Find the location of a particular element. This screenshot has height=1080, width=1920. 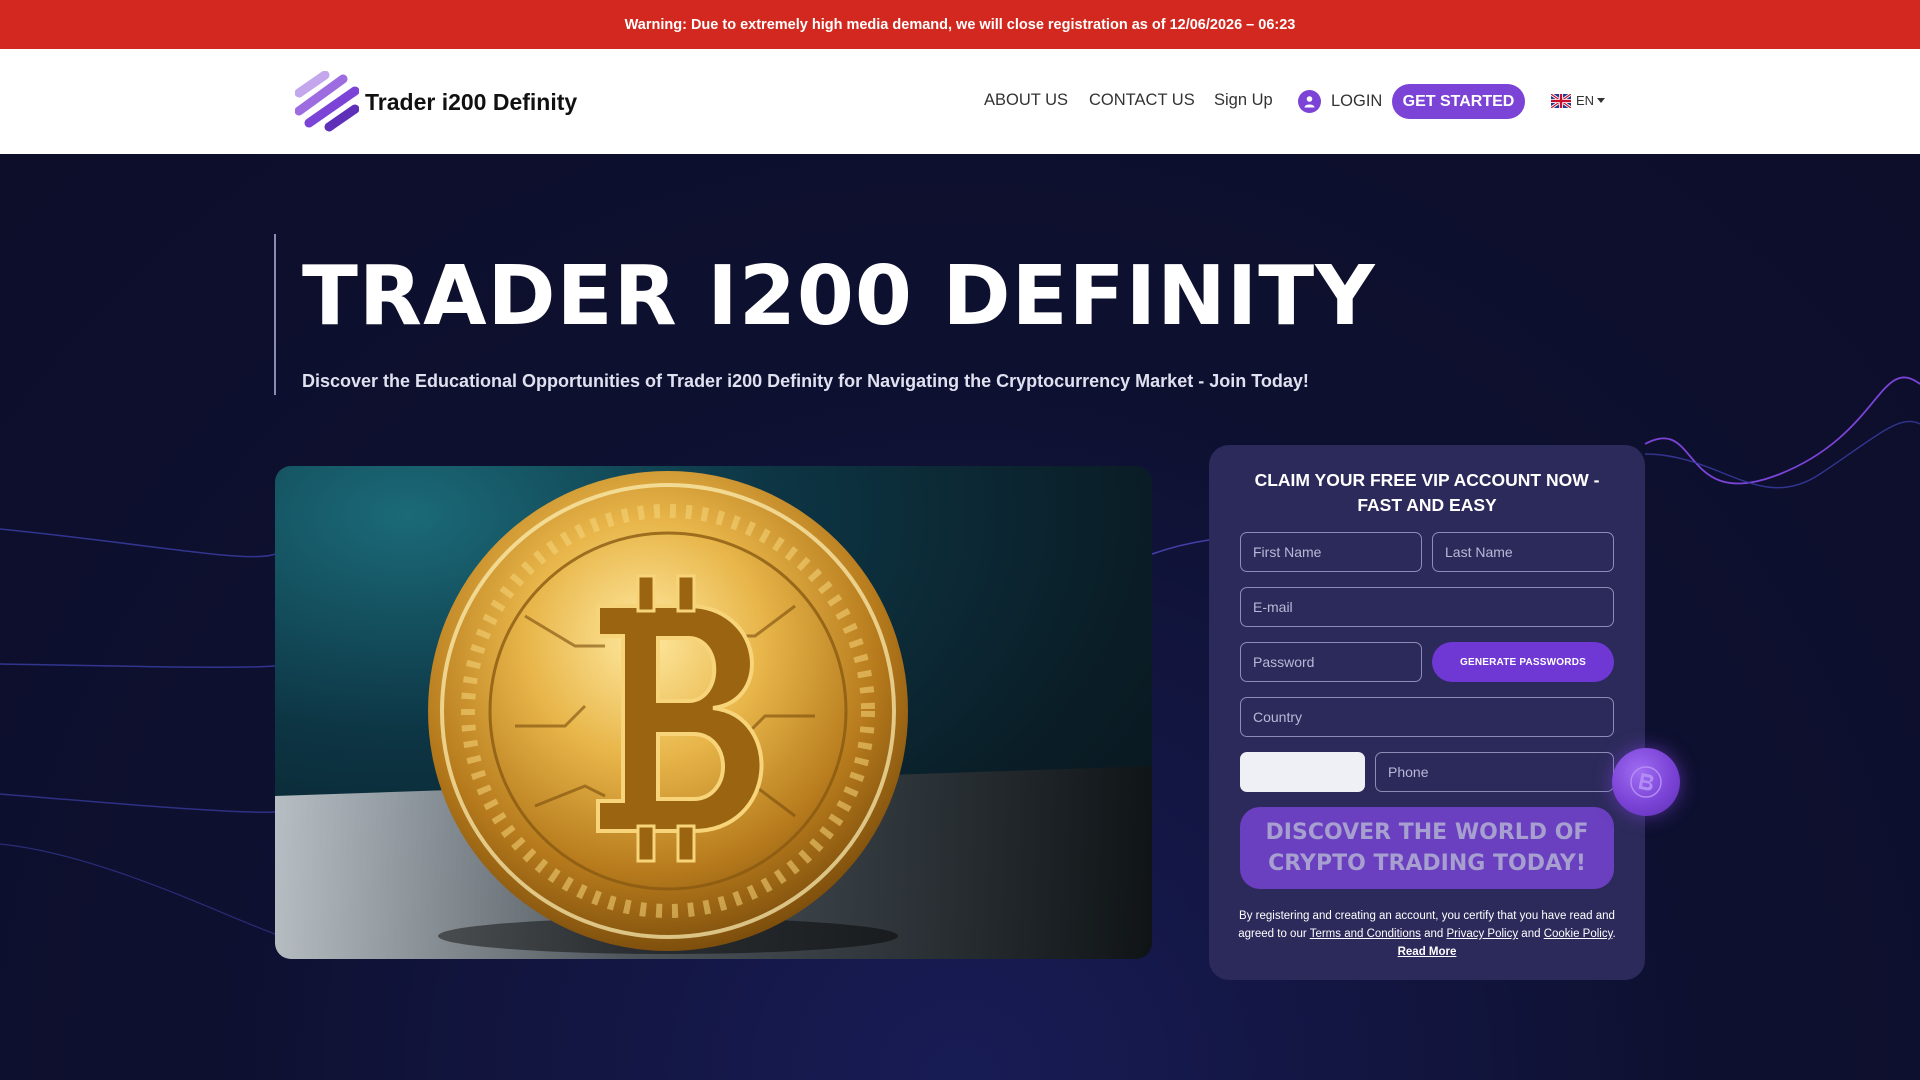

page-title: TRADER I200 DEFINITY is located at coordinates (839, 296).